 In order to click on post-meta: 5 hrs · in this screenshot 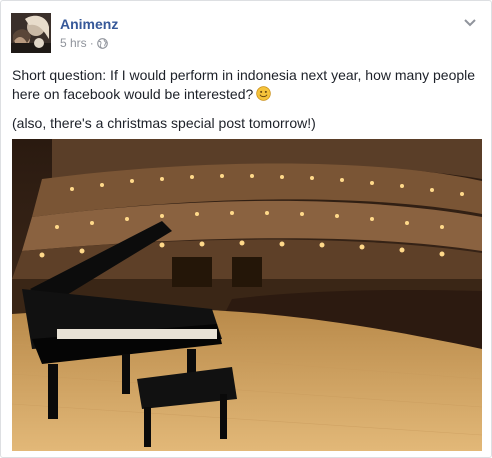, I will do `click(84, 43)`.